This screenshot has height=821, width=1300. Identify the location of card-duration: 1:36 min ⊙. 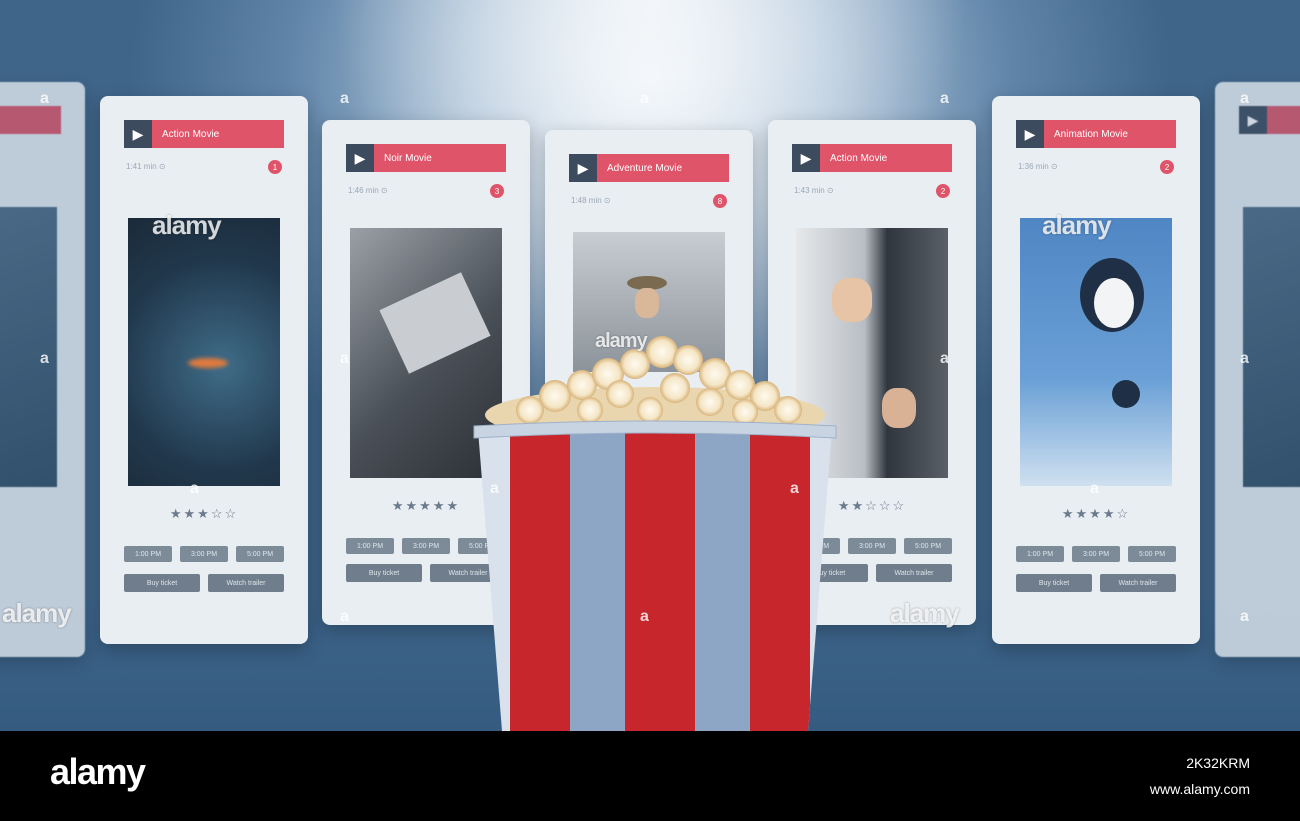
(1038, 166).